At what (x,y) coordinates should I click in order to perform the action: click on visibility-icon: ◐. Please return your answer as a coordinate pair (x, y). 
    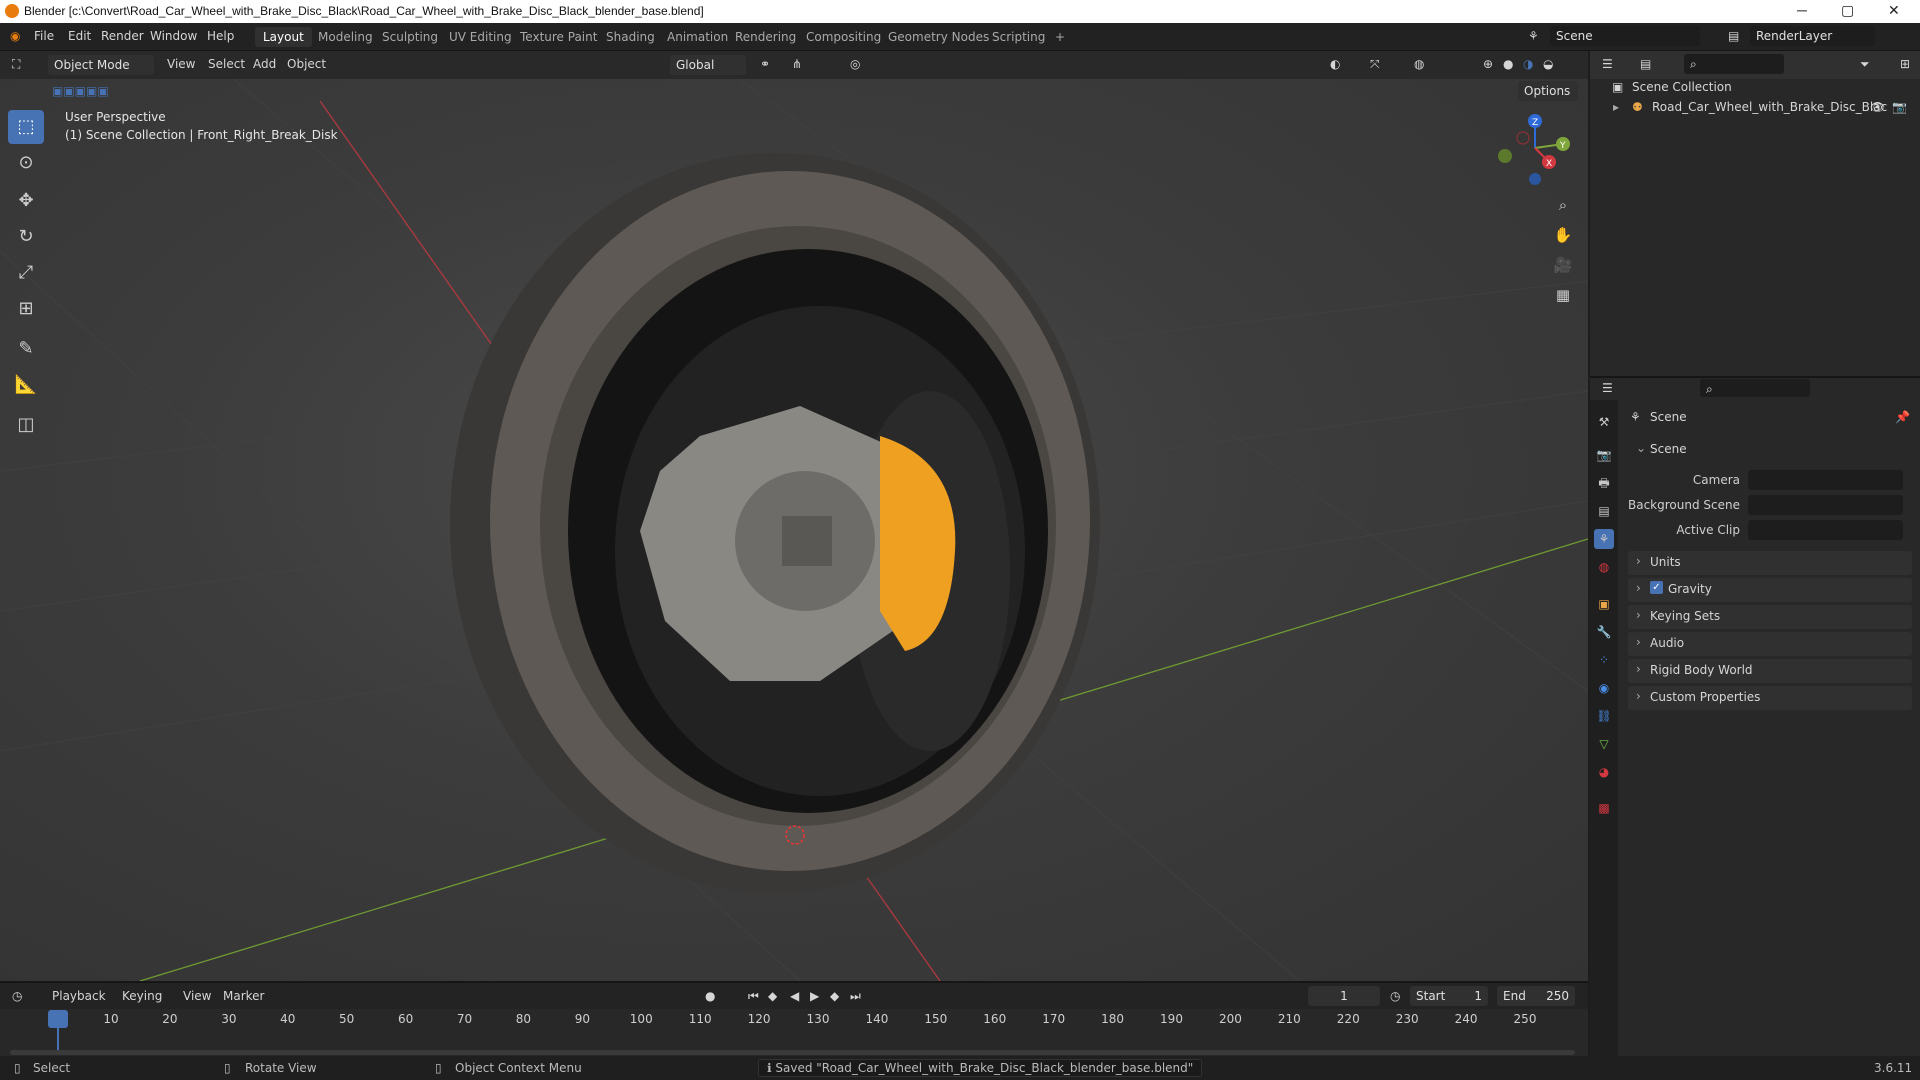
    Looking at the image, I should click on (1335, 64).